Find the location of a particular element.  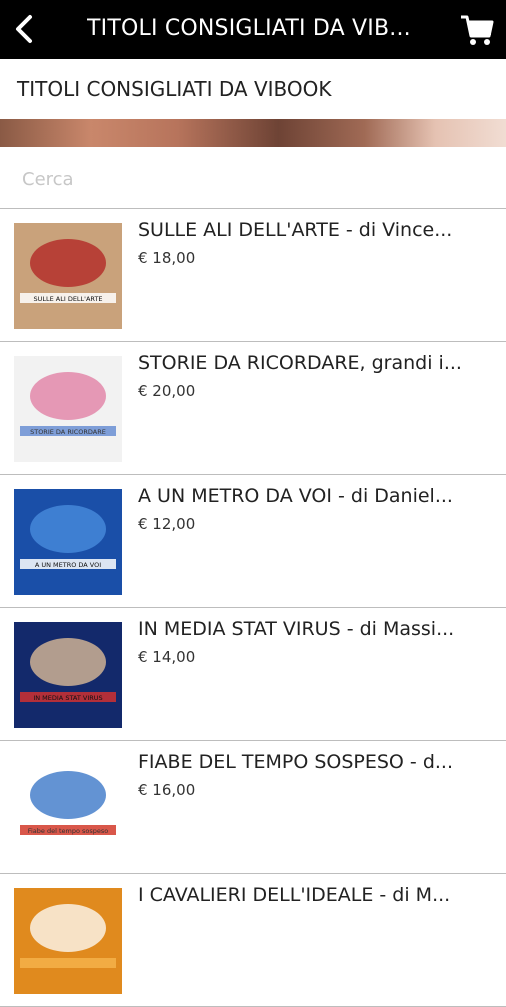

svg-text: A UN METRO DA VOI is located at coordinates (68, 565).